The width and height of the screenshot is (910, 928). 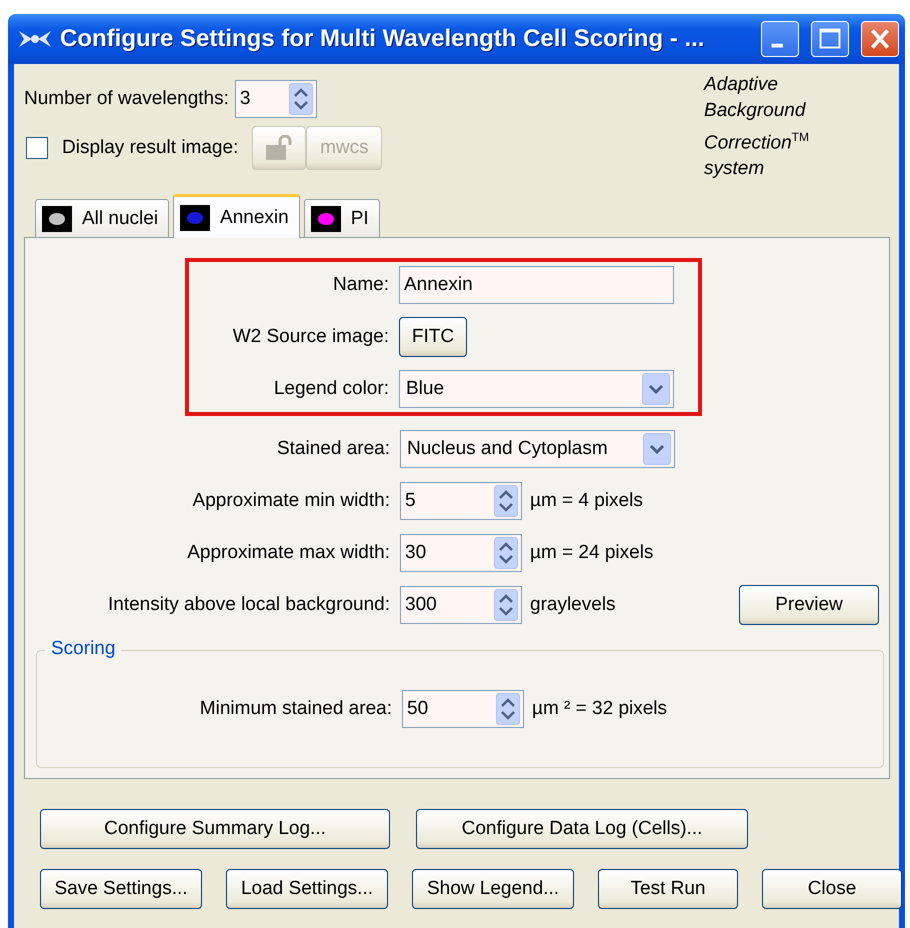 I want to click on checkbox, so click(x=37, y=148).